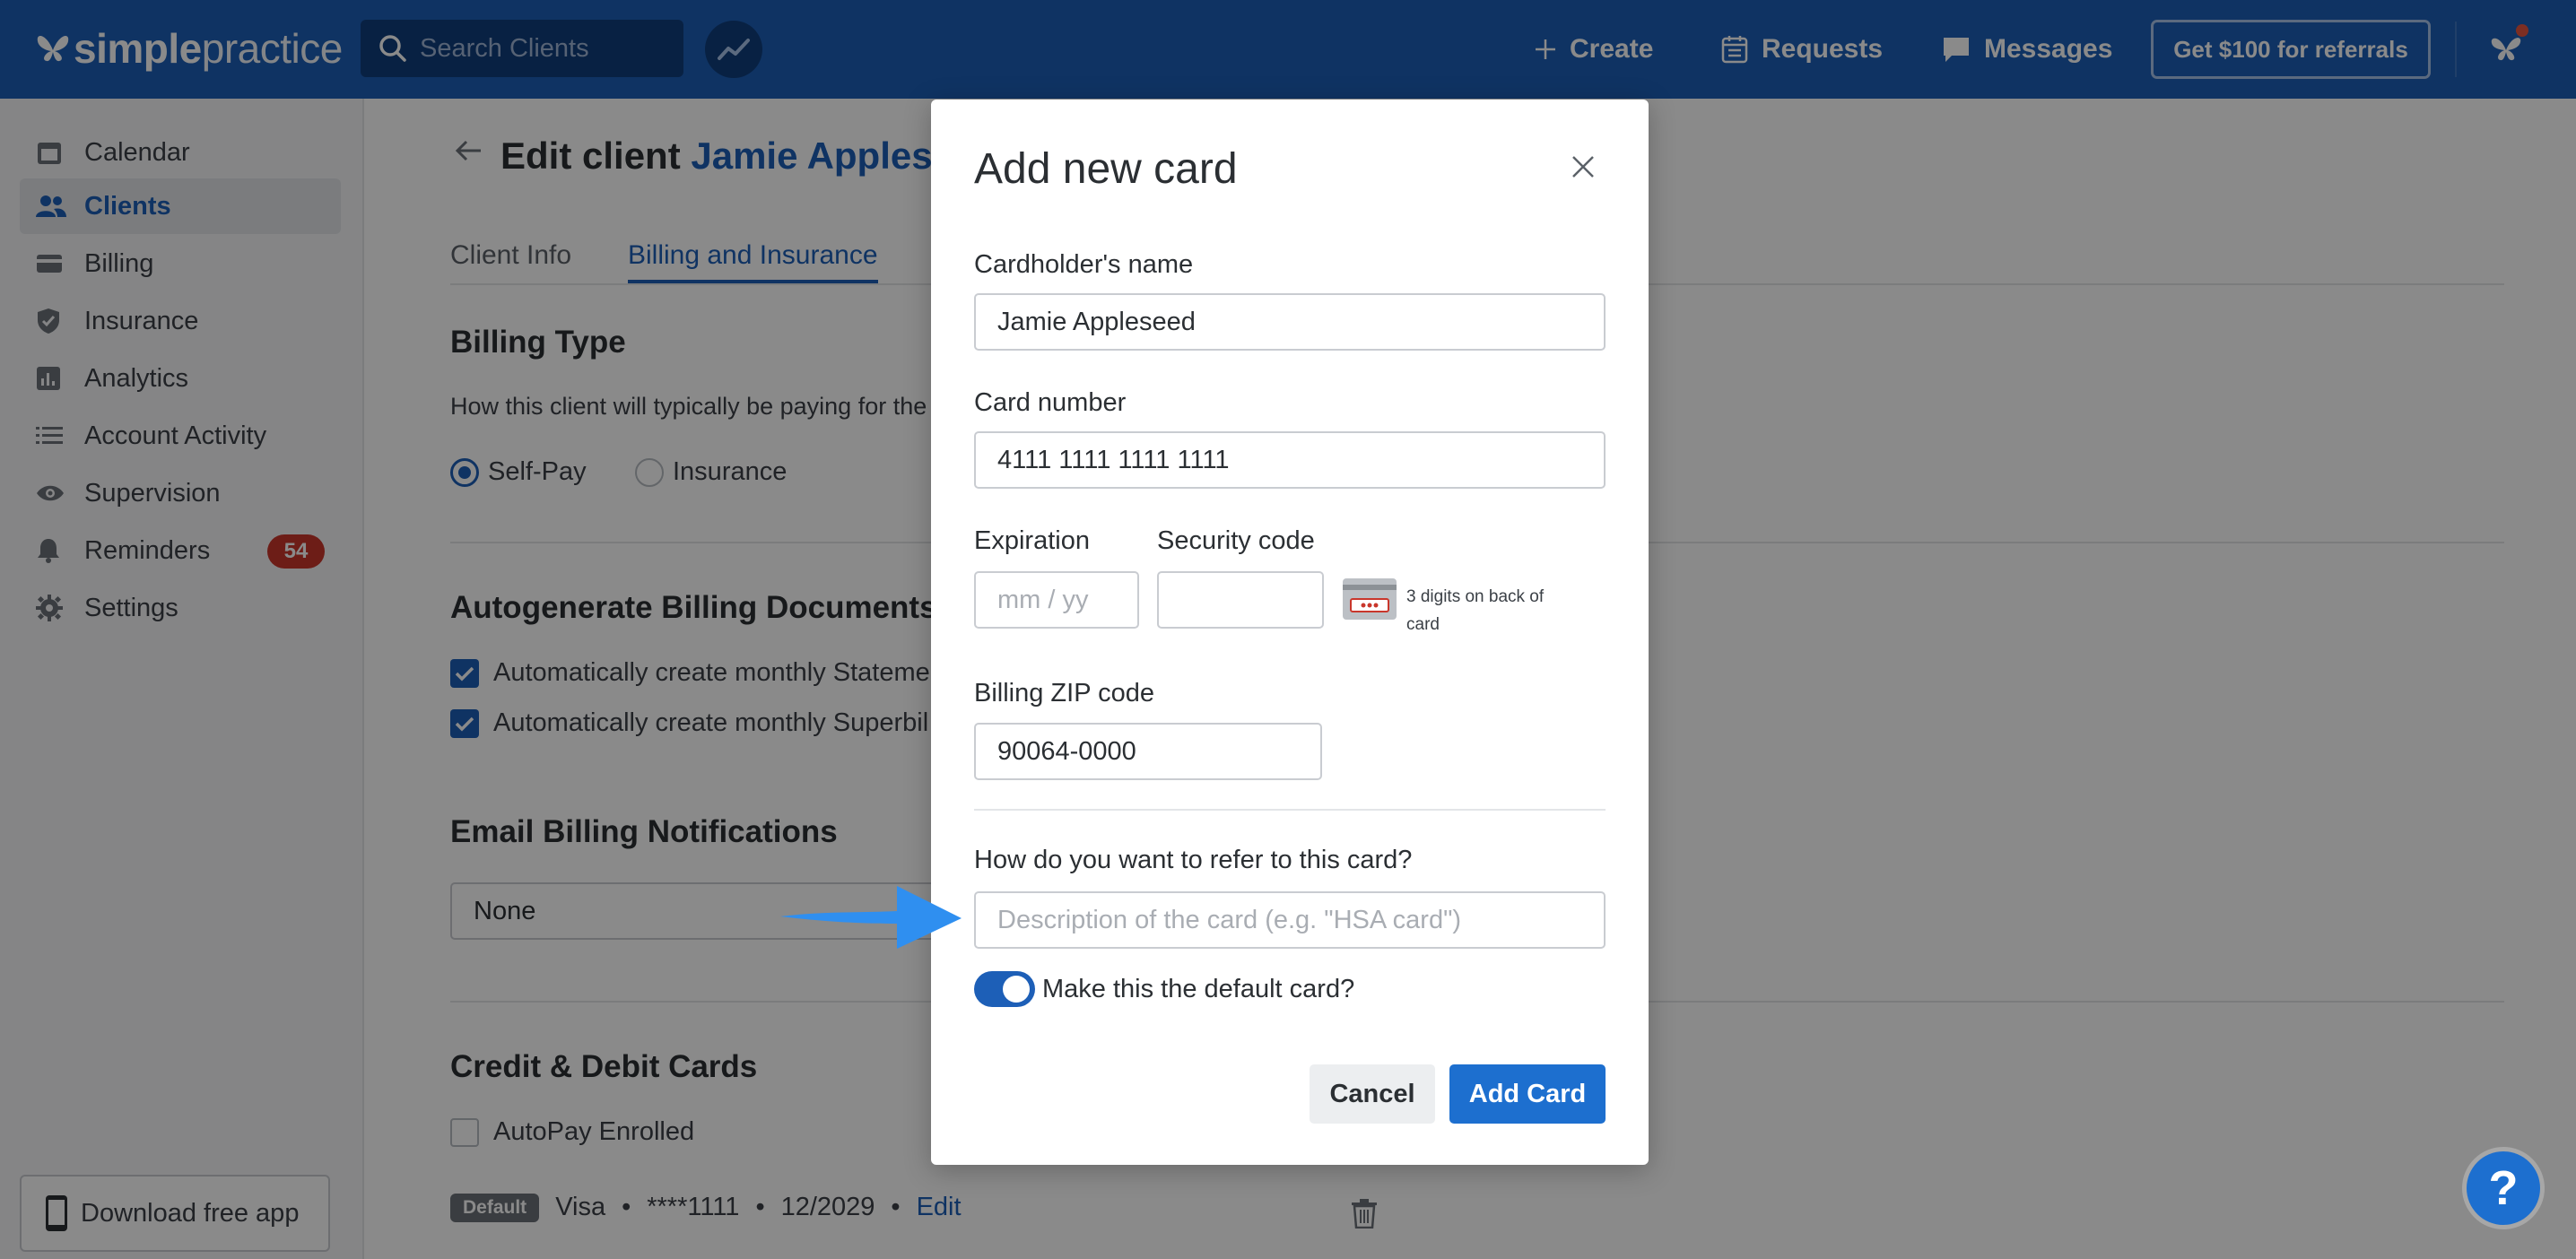 Image resolution: width=2576 pixels, height=1259 pixels. I want to click on modal-title: Add new card, so click(1106, 169).